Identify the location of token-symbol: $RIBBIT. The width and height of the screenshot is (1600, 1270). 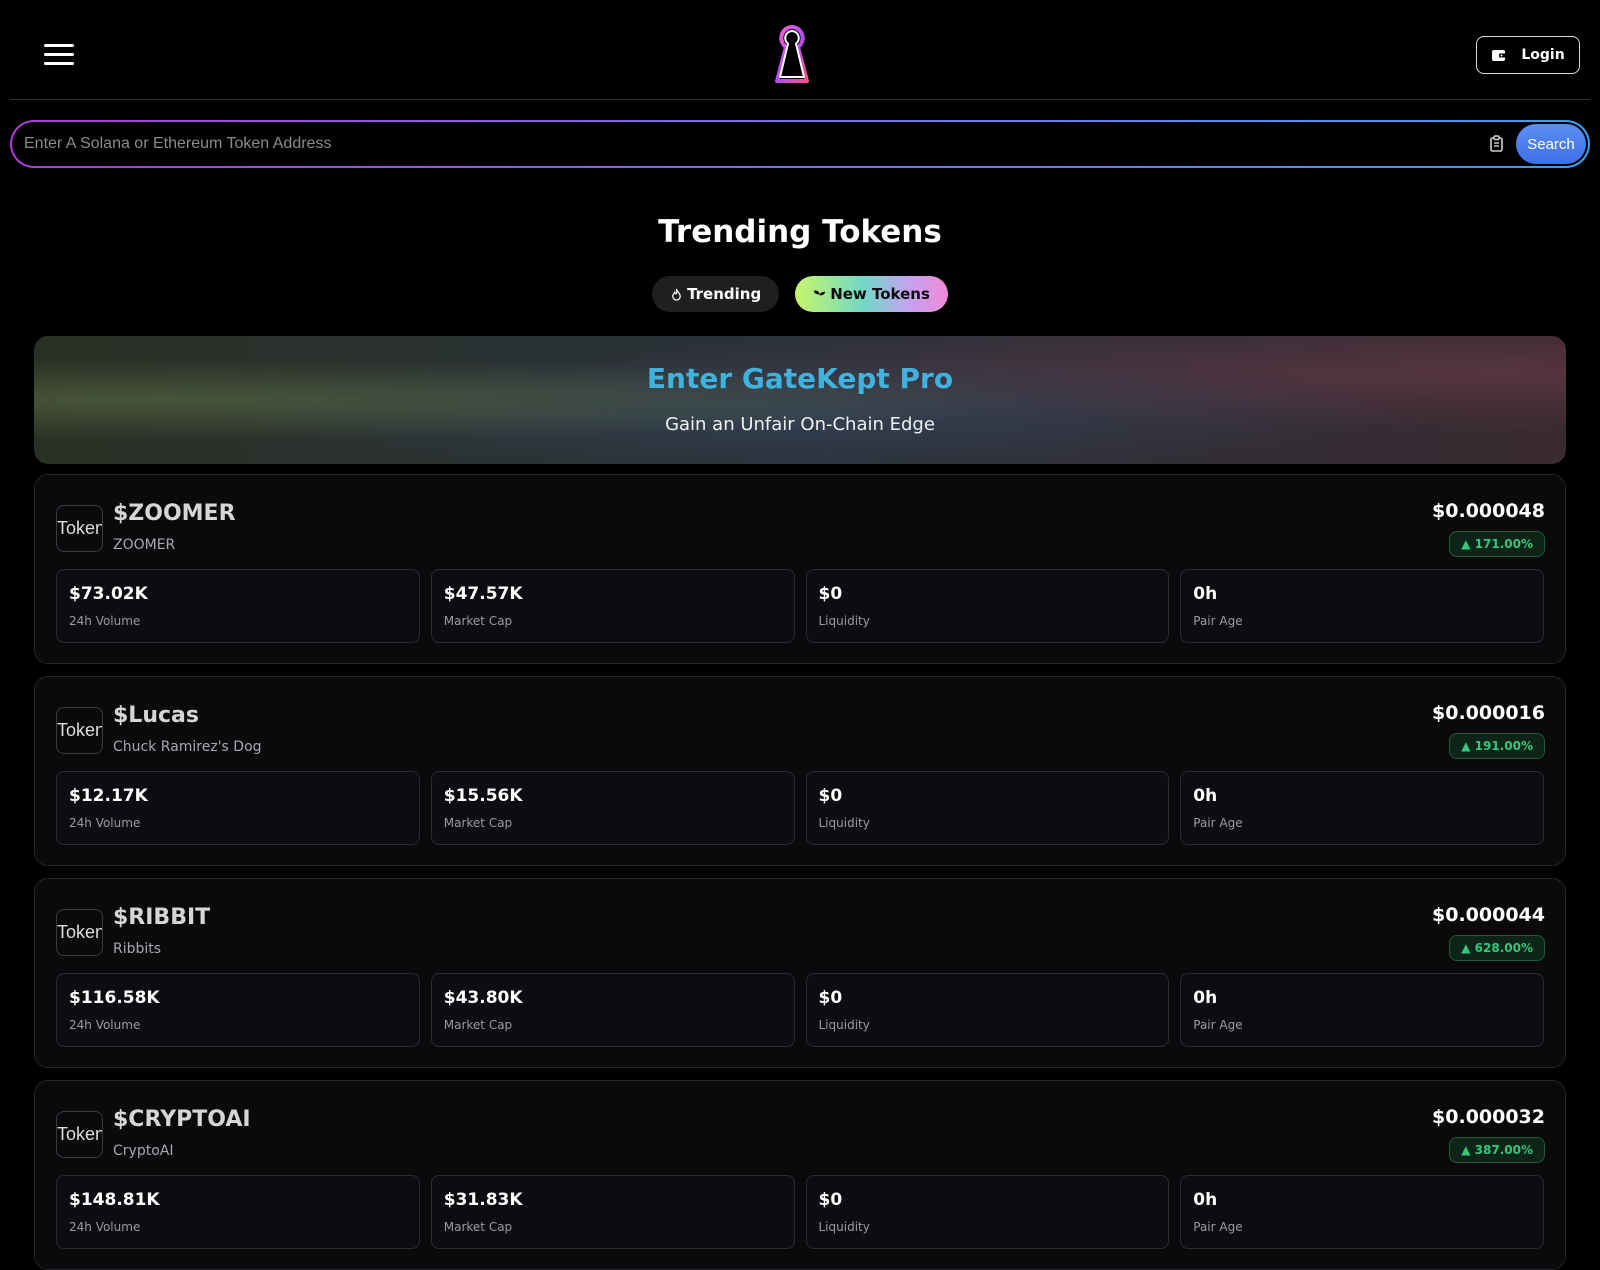
(162, 917).